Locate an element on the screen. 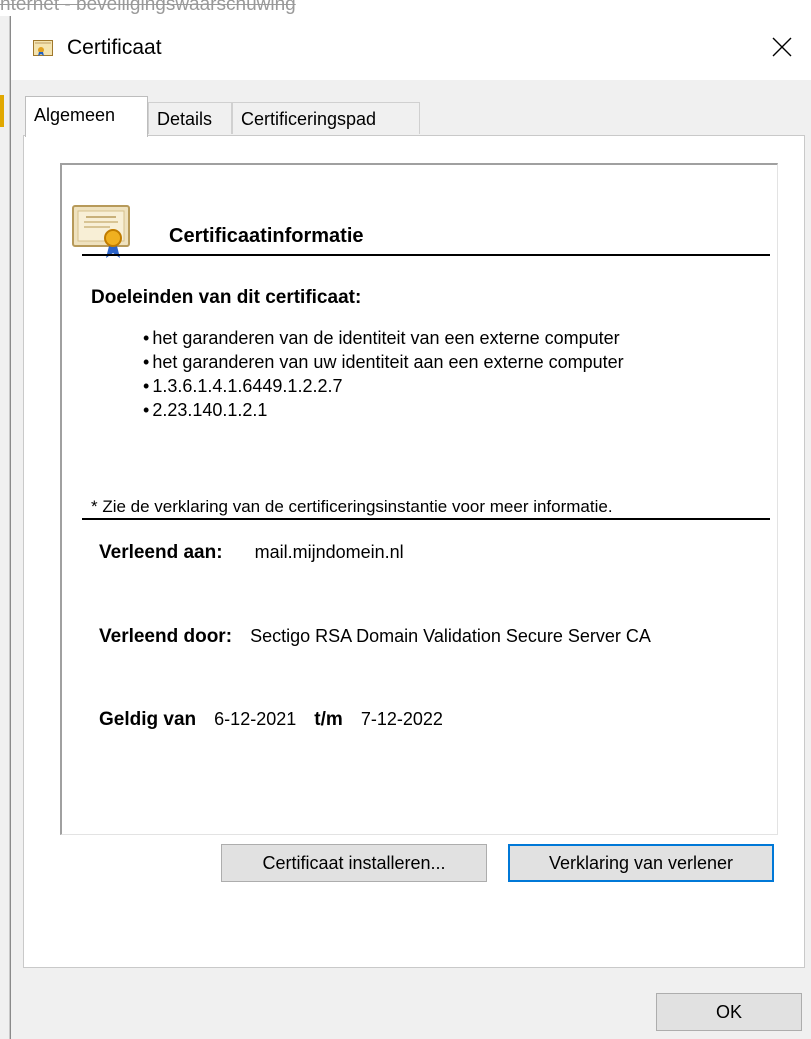 The height and width of the screenshot is (1039, 811). tab-details: Details is located at coordinates (190, 118).